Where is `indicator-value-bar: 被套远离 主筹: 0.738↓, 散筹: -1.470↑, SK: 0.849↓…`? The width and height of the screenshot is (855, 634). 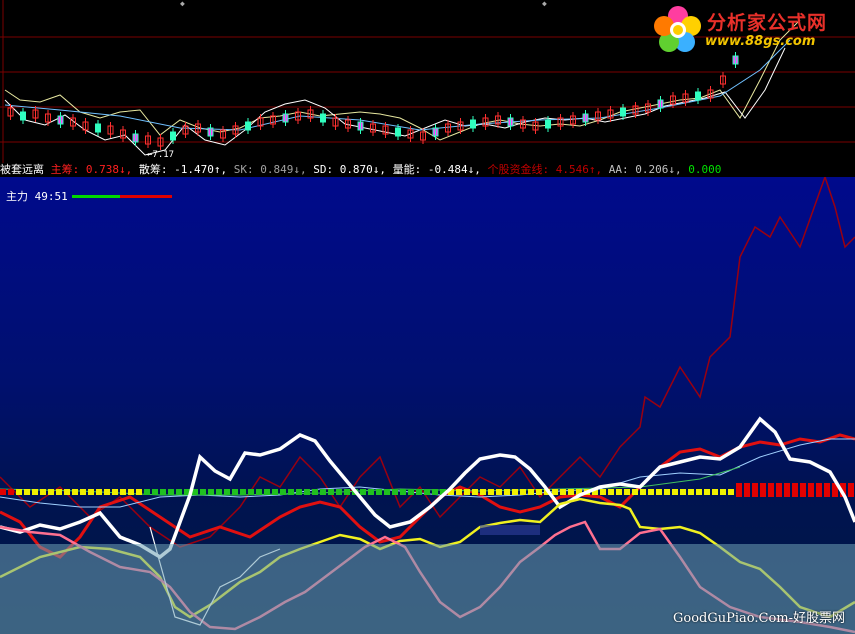 indicator-value-bar: 被套远离 主筹: 0.738↓, 散筹: -1.470↑, SK: 0.849↓… is located at coordinates (427, 170).